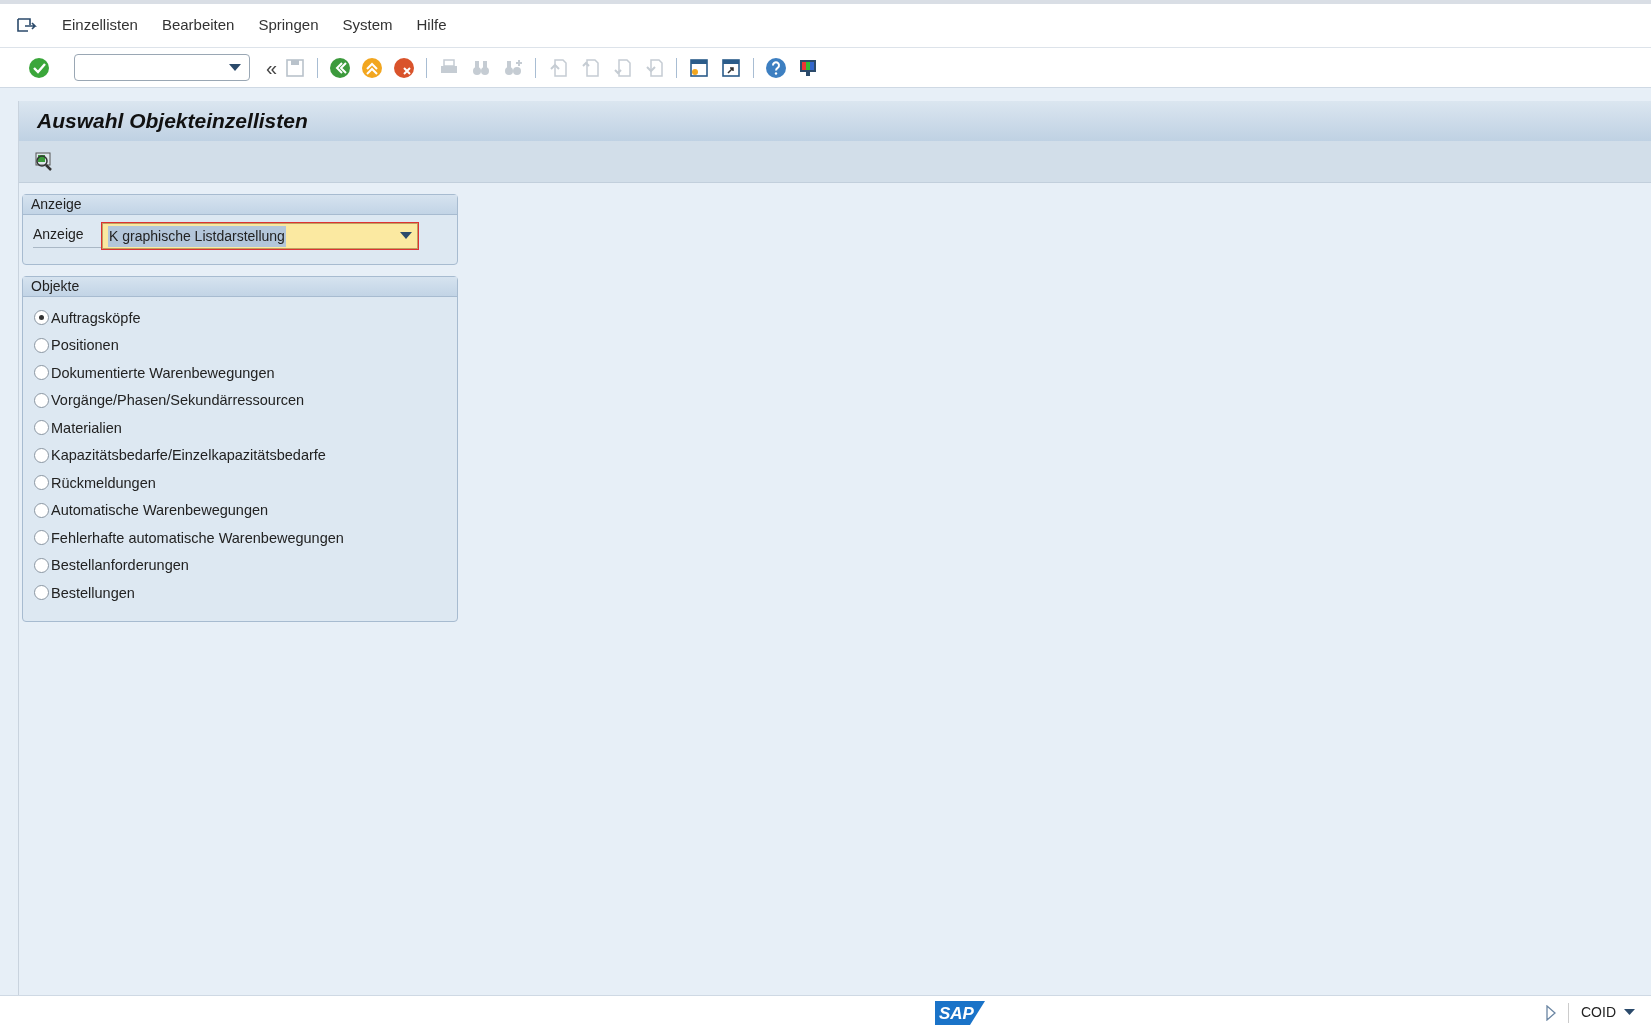  What do you see at coordinates (93, 592) in the screenshot?
I see `radio-label: Bestellungen` at bounding box center [93, 592].